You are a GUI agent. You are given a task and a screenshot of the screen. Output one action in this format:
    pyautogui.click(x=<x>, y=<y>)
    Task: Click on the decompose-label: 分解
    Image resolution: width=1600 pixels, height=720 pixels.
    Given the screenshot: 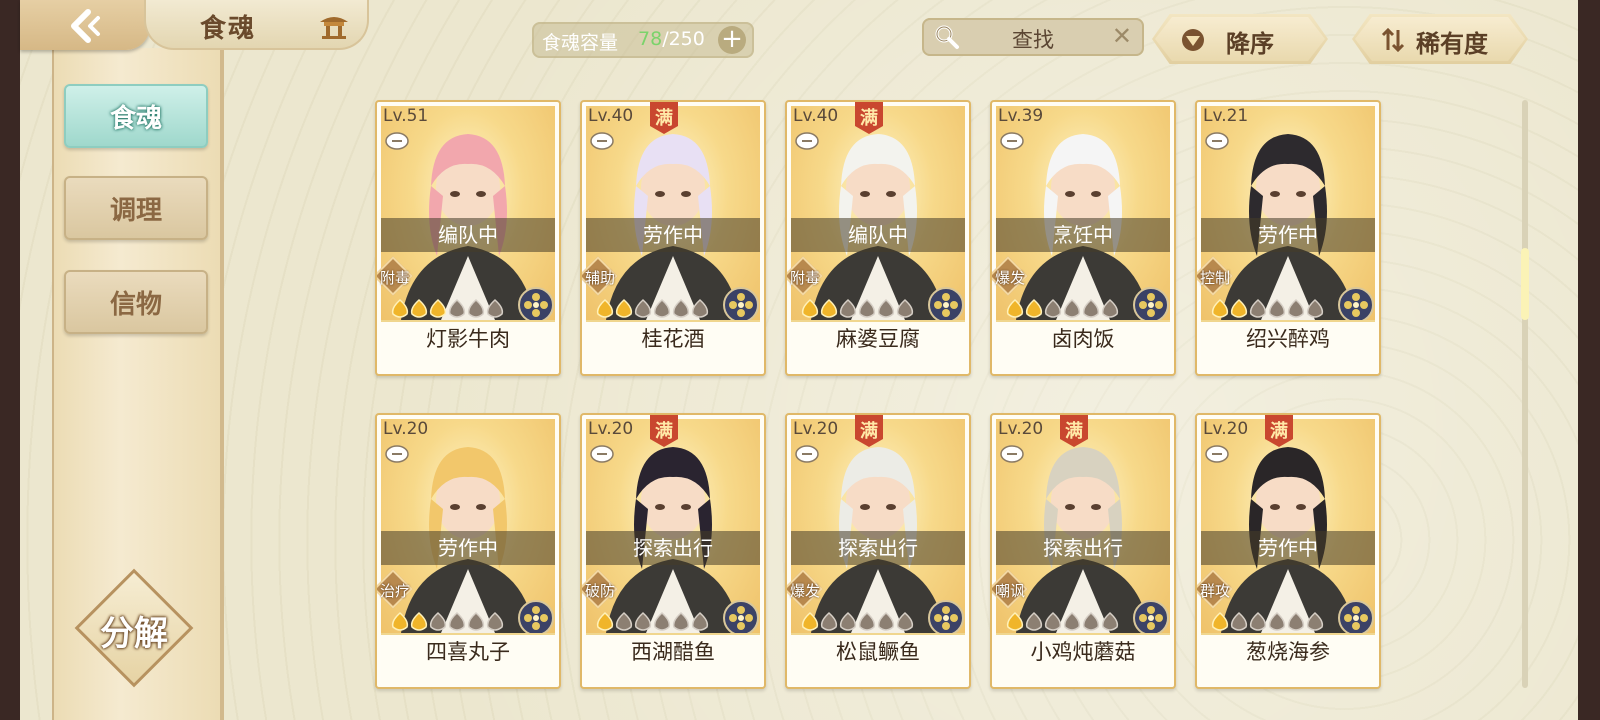 What is the action you would take?
    pyautogui.click(x=134, y=634)
    